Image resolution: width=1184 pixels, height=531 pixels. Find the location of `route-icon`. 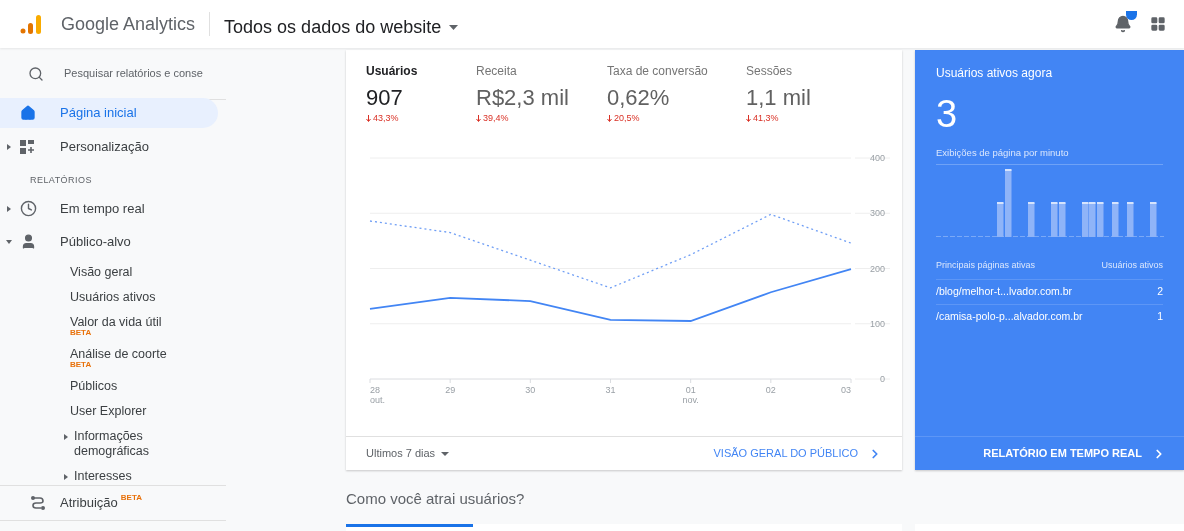

route-icon is located at coordinates (38, 503).